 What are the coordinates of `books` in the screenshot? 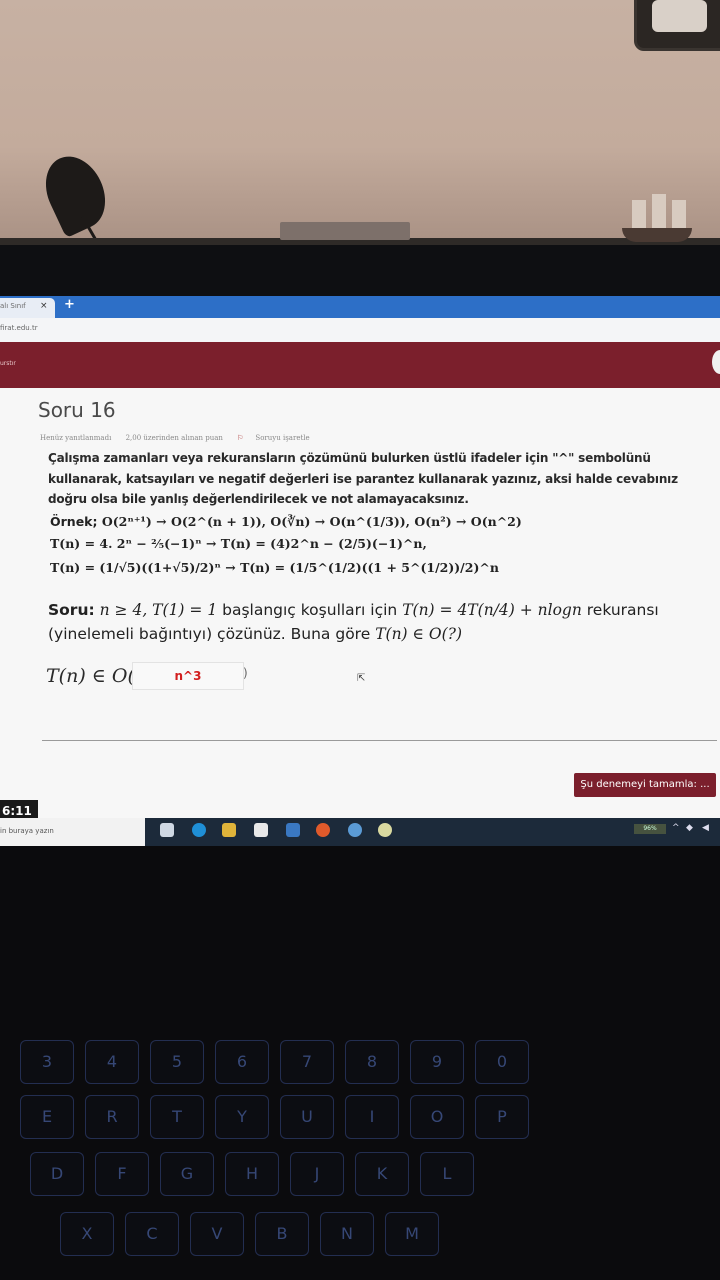 It's located at (345, 231).